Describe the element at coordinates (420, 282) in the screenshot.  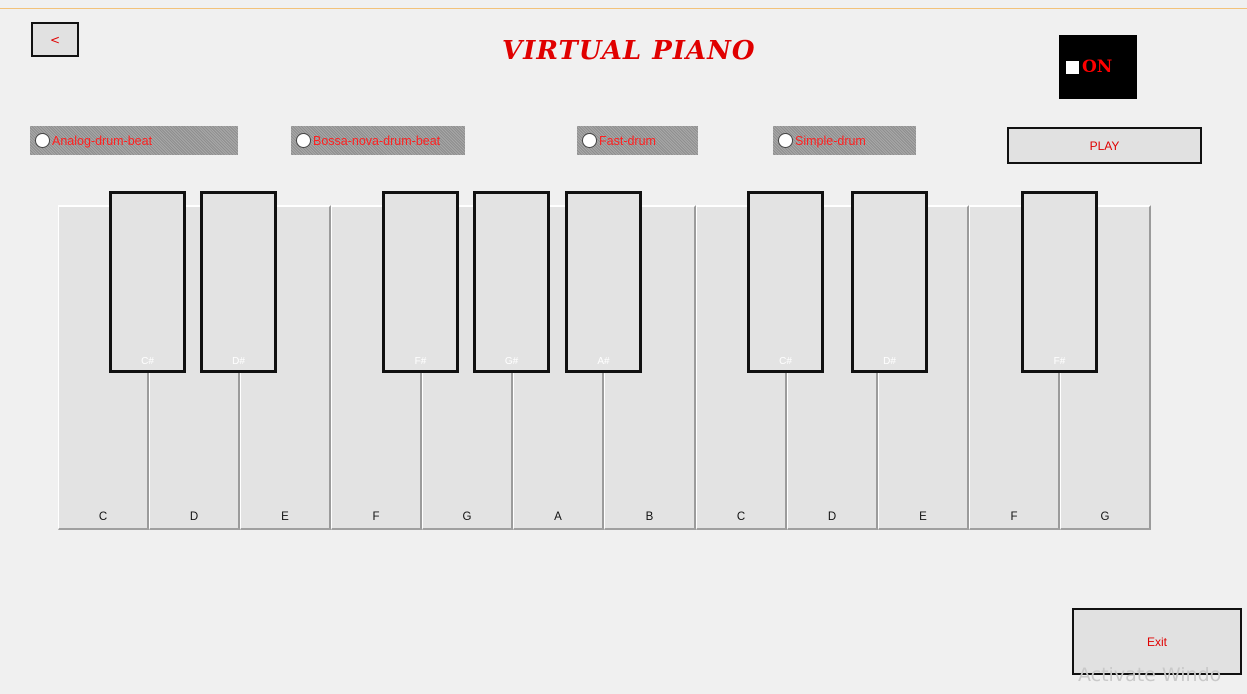
I see `black-key-f-sharp: F#` at that location.